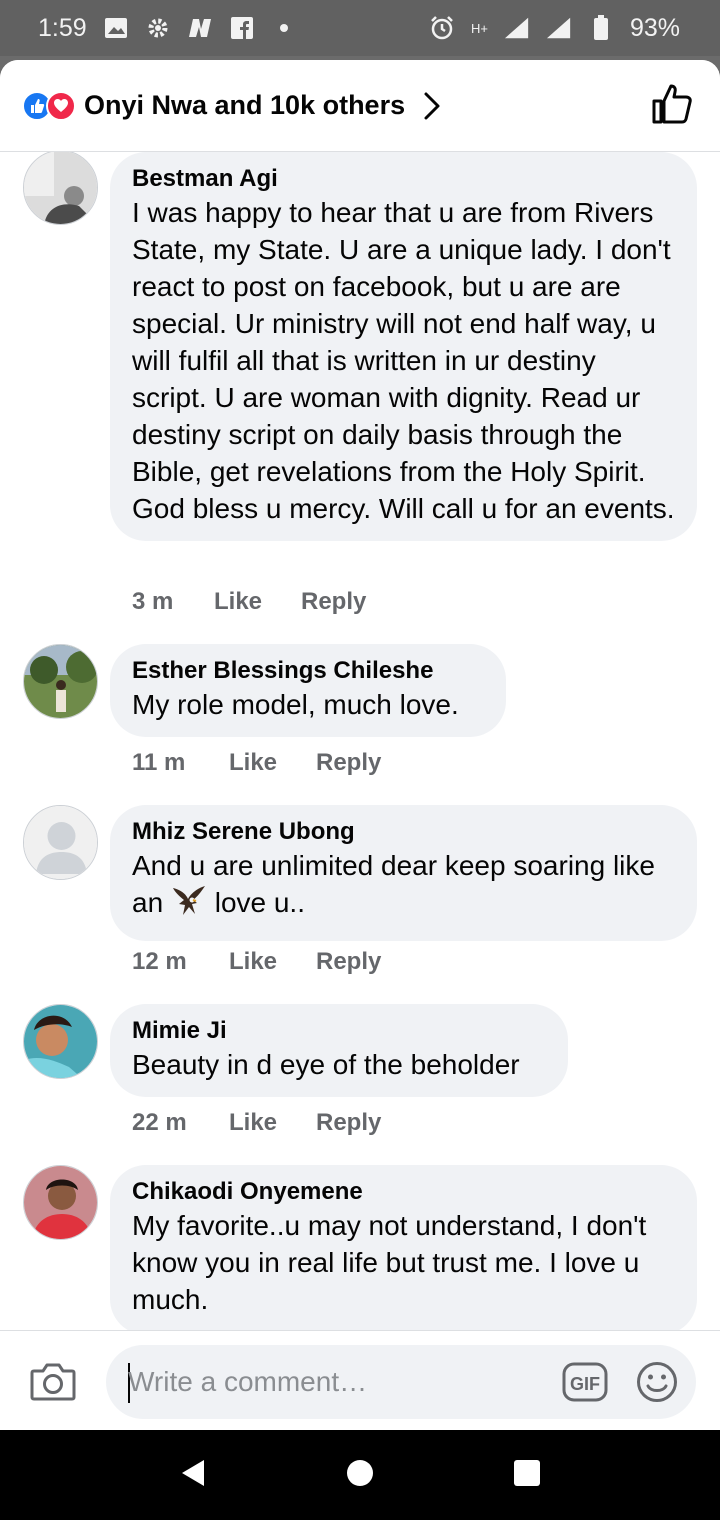  I want to click on comment-actions: 12 m Like Reply, so click(256, 962).